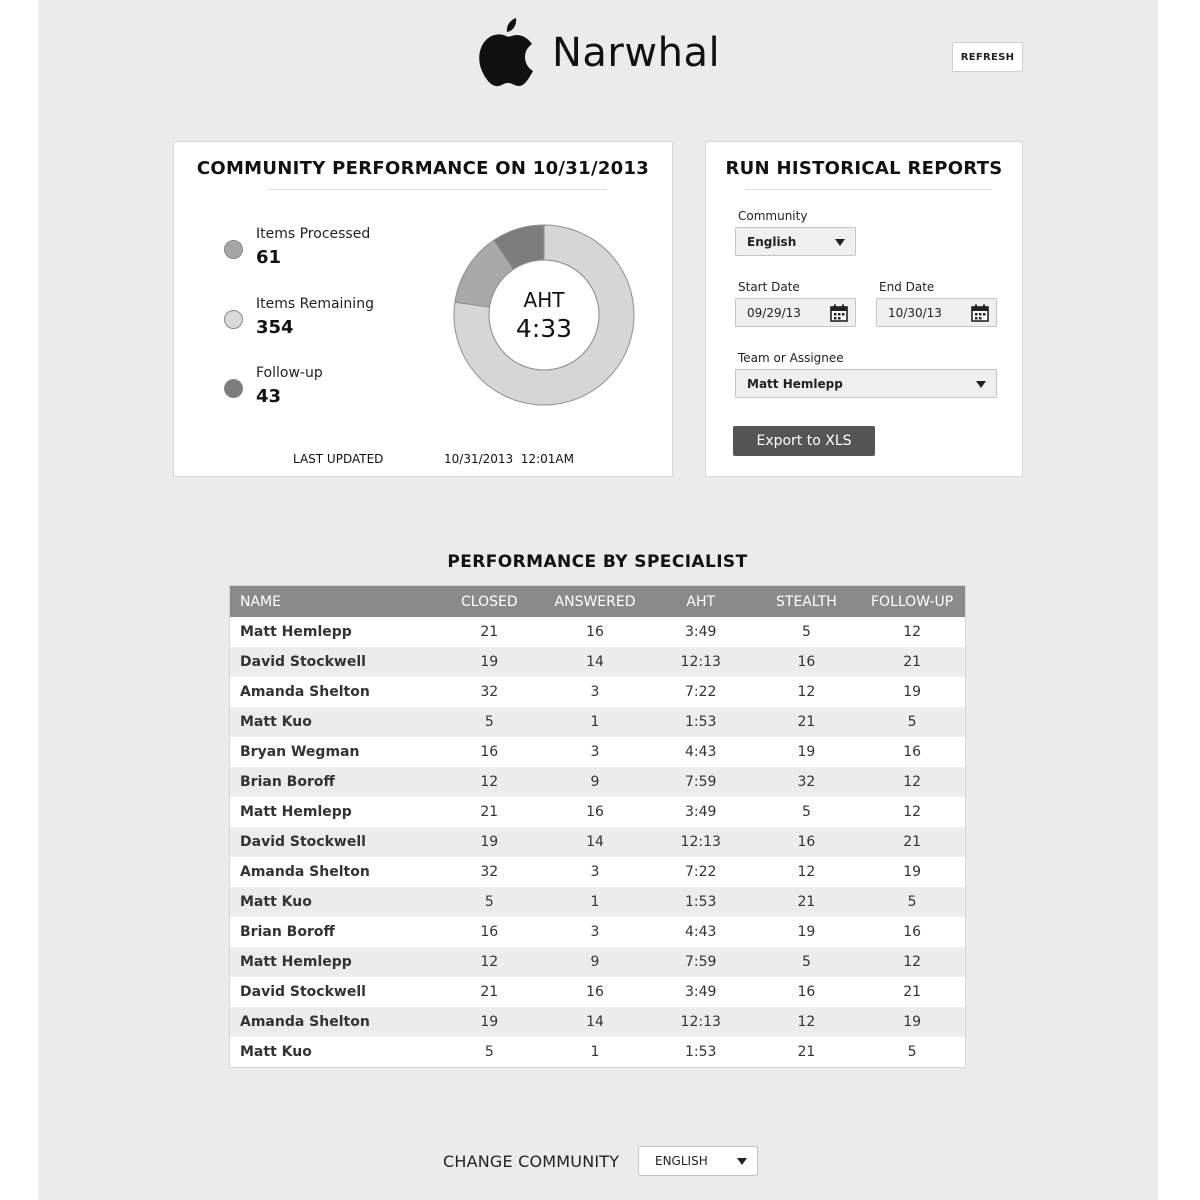 Image resolution: width=1200 pixels, height=1200 pixels. Describe the element at coordinates (912, 872) in the screenshot. I see `cell-follow-up: 19` at that location.